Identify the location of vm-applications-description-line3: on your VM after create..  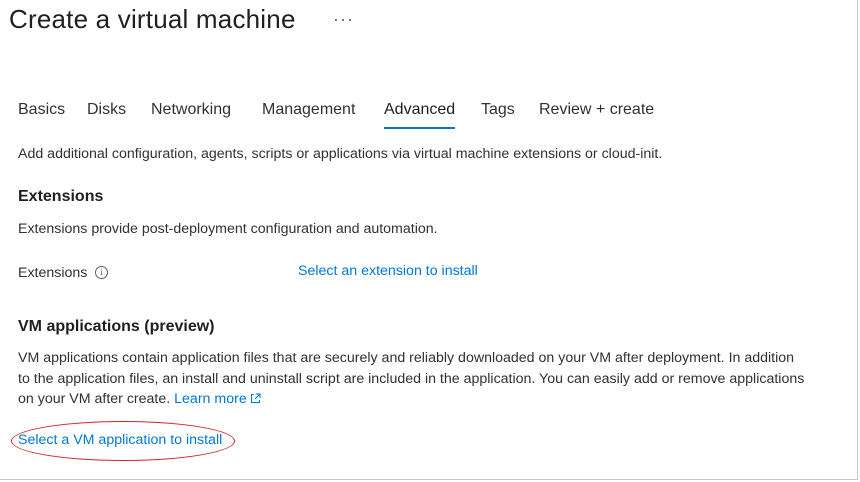
(94, 399).